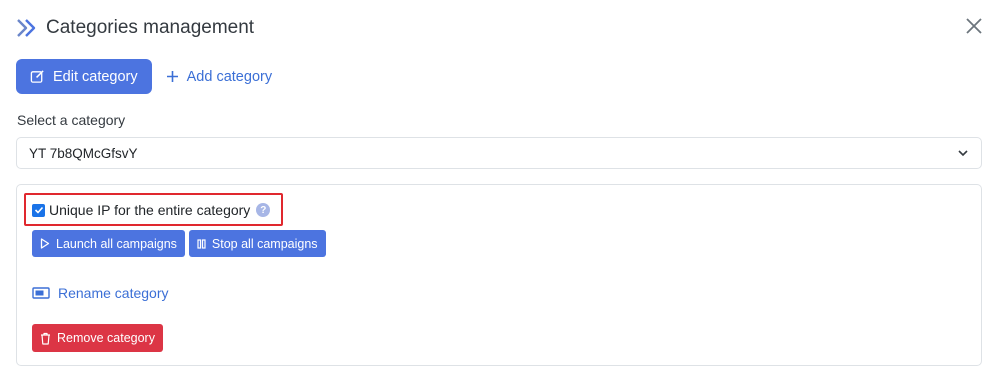 The image size is (1000, 385). Describe the element at coordinates (229, 76) in the screenshot. I see `tab-add-label: Add category` at that location.